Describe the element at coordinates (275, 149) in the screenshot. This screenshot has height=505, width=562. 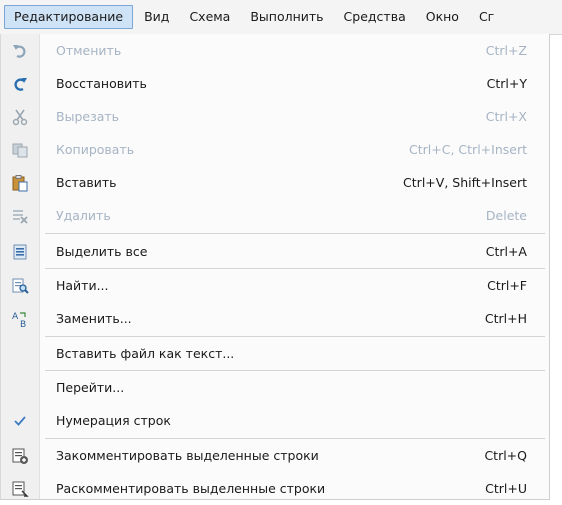
I see `menu-item-copy: Копировать Ctrl+C, Ctrl+Insert` at that location.